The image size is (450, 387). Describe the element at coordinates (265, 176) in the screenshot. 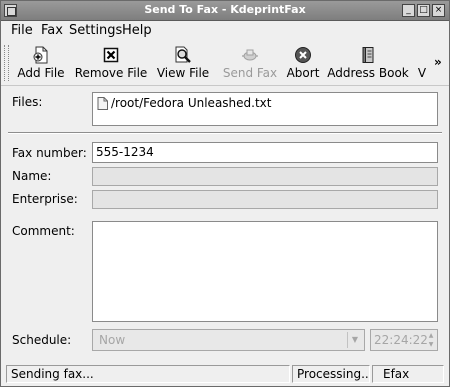

I see `name-input` at that location.